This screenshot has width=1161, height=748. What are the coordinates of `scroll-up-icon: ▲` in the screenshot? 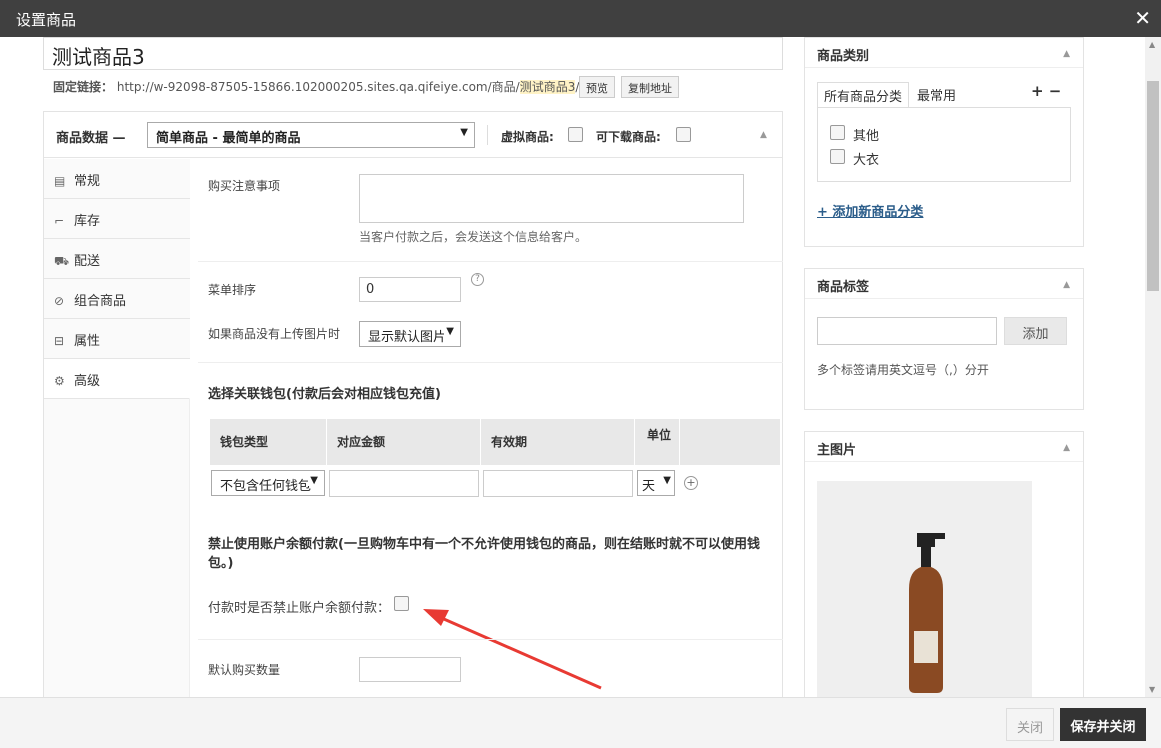 It's located at (1152, 44).